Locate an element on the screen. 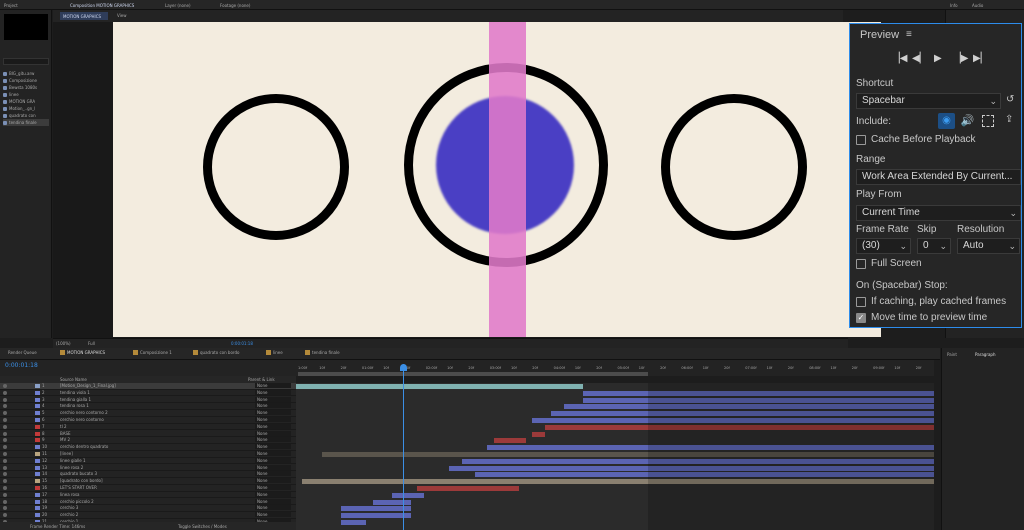 Image resolution: width=1024 pixels, height=530 pixels. play-icon: ▶ is located at coordinates (938, 59).